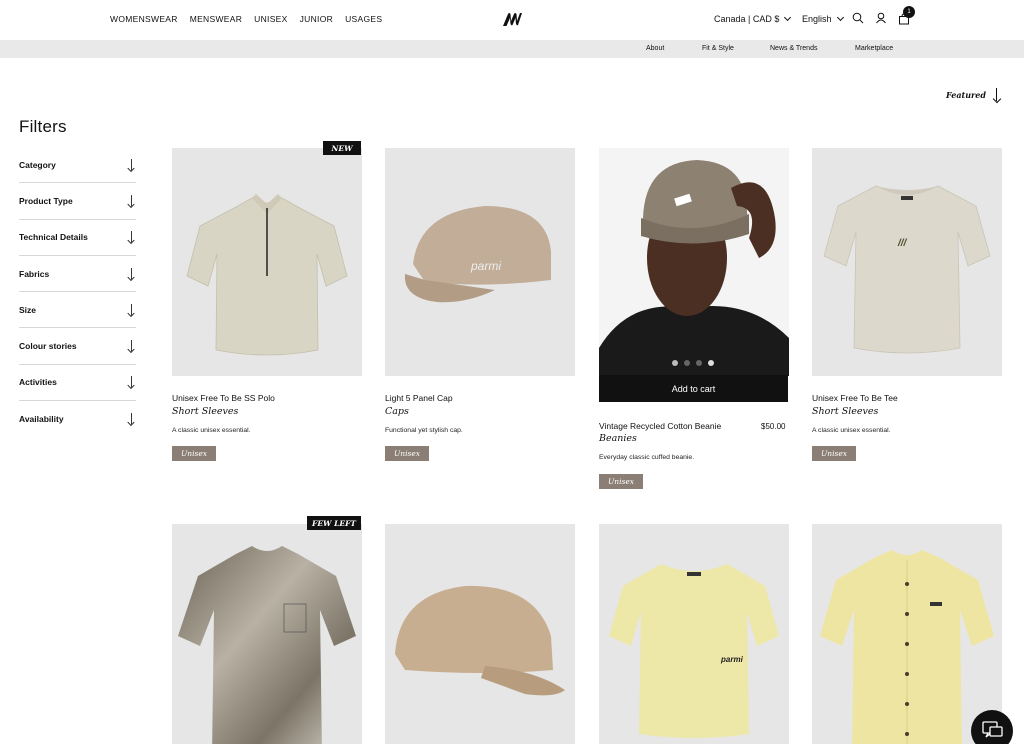  I want to click on sort-selector: Featured, so click(974, 95).